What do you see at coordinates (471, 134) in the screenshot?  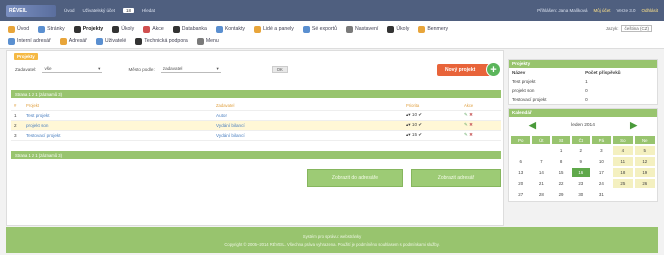 I see `delete-icon: ✖` at bounding box center [471, 134].